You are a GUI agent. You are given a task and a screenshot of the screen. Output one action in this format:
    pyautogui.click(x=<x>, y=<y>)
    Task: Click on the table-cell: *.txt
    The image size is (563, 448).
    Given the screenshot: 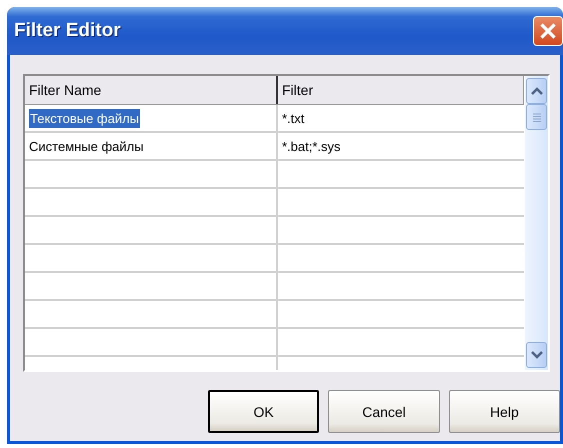 What is the action you would take?
    pyautogui.click(x=293, y=118)
    